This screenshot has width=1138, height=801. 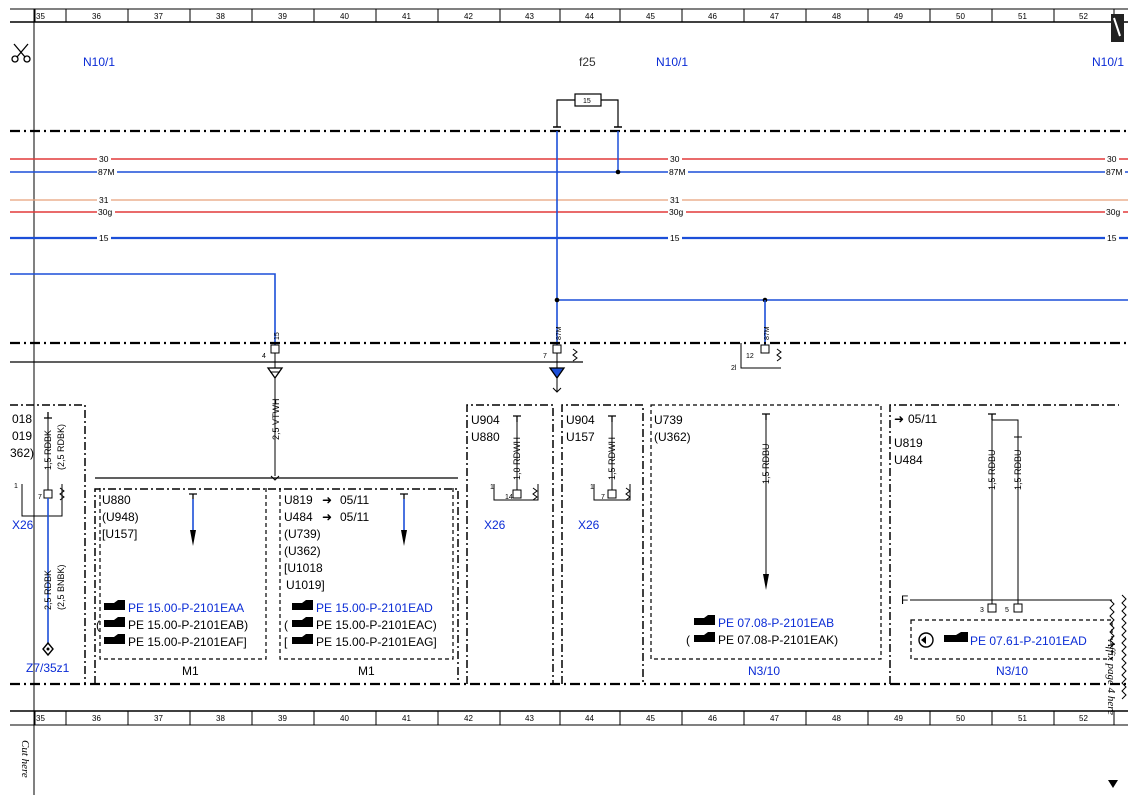 I want to click on cut-here-text: Cut here, so click(x=25, y=759).